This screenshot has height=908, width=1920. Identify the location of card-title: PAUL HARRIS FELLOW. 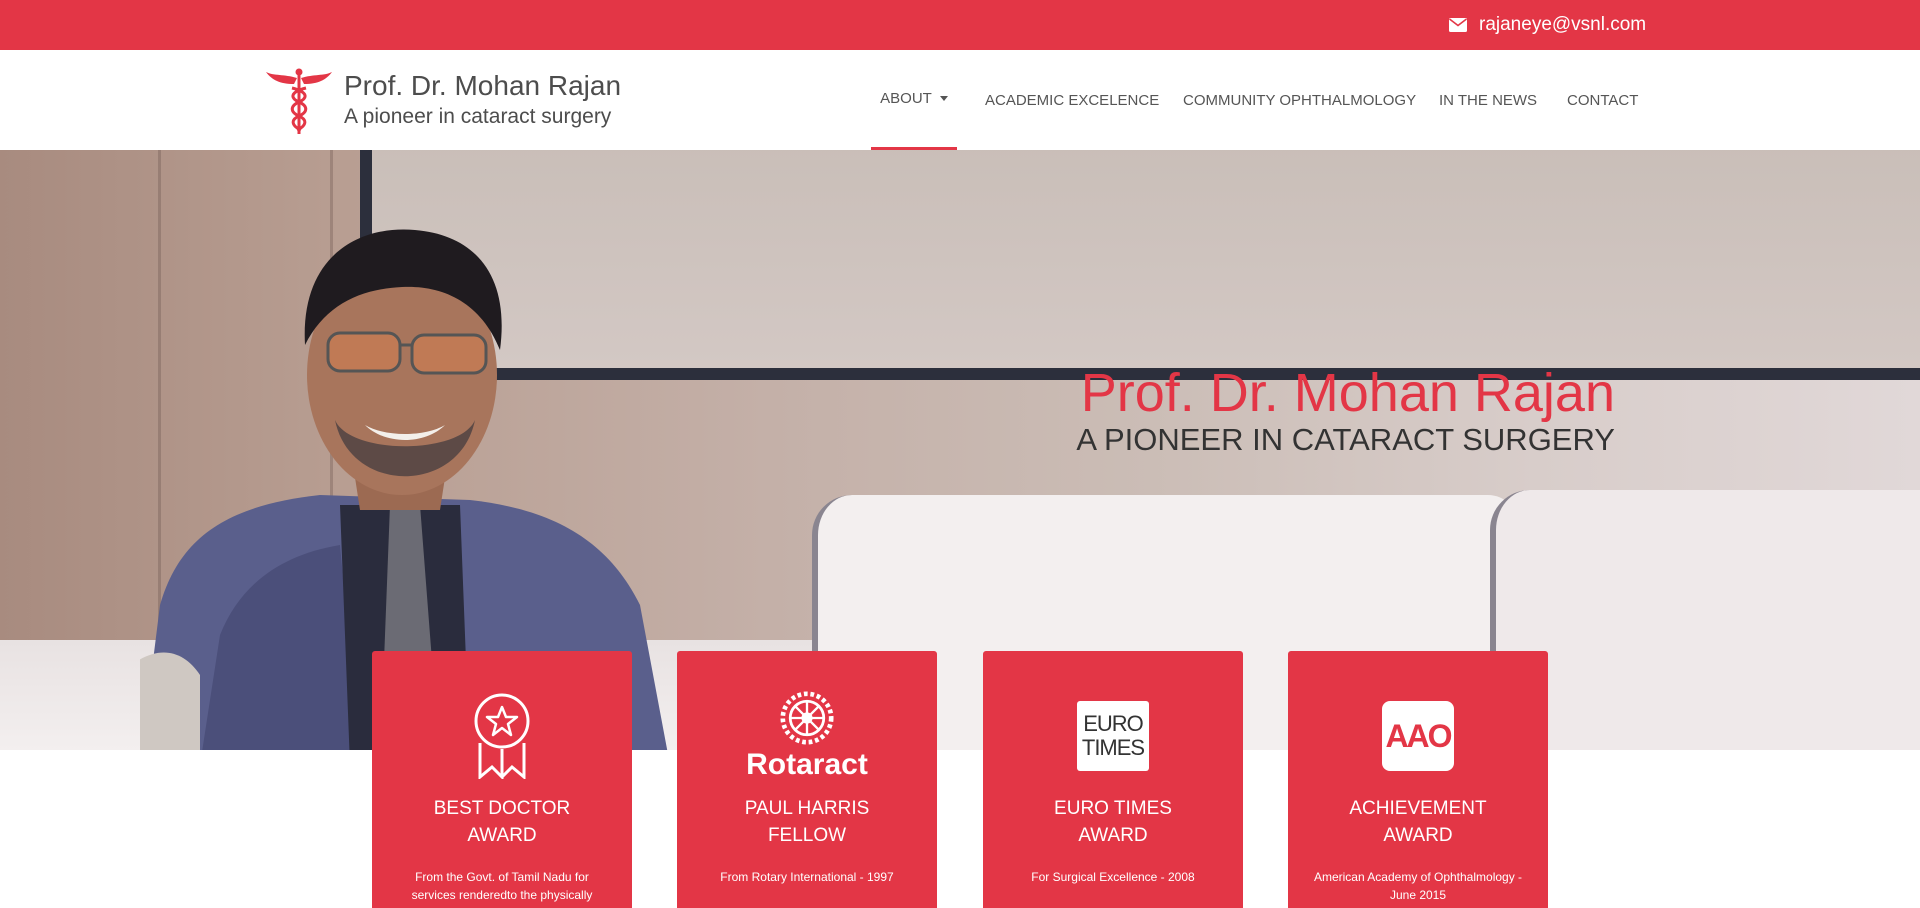
(807, 822).